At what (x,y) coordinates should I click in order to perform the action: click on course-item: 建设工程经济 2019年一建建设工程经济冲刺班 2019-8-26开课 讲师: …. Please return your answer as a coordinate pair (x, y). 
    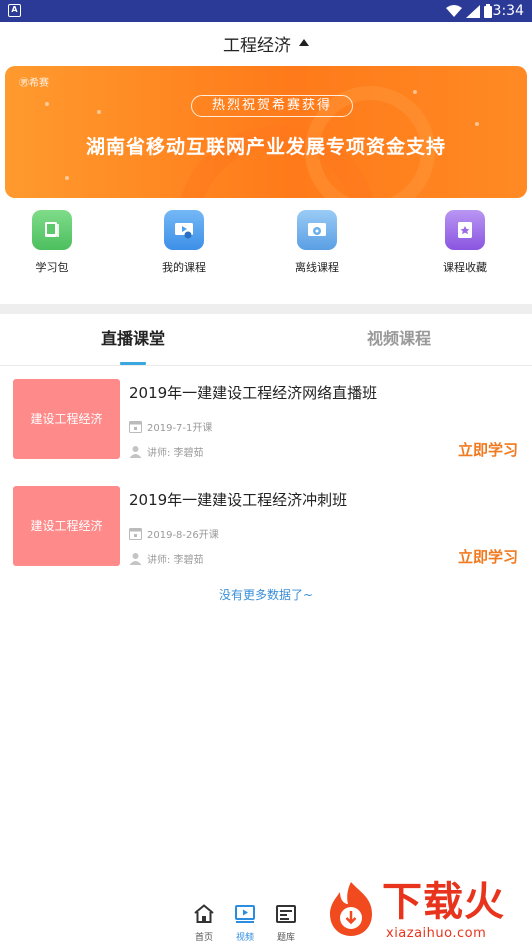
    Looking at the image, I should click on (266, 531).